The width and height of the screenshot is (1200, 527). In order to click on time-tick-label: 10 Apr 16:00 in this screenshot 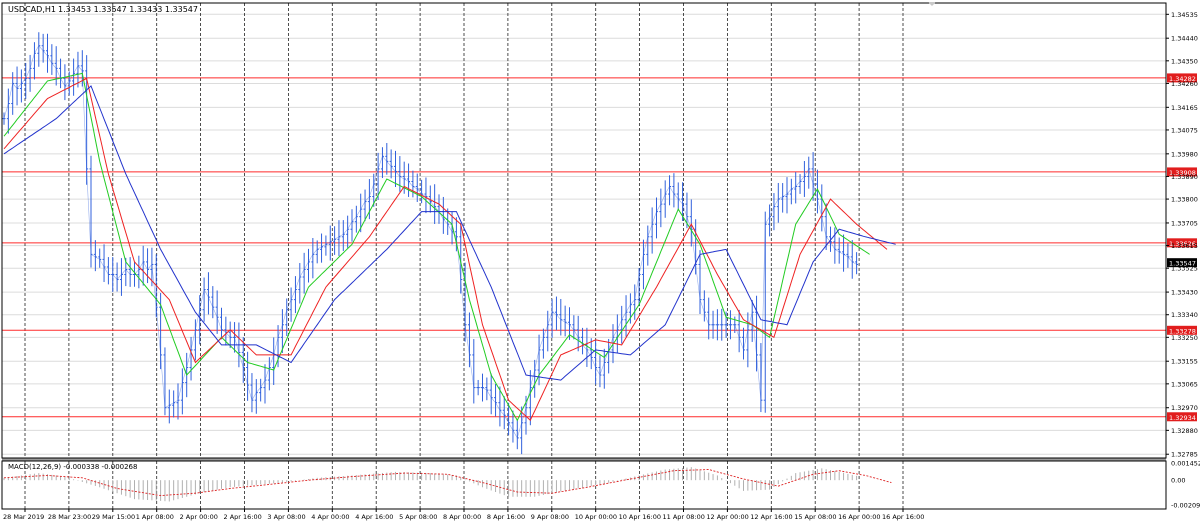, I will do `click(640, 517)`.